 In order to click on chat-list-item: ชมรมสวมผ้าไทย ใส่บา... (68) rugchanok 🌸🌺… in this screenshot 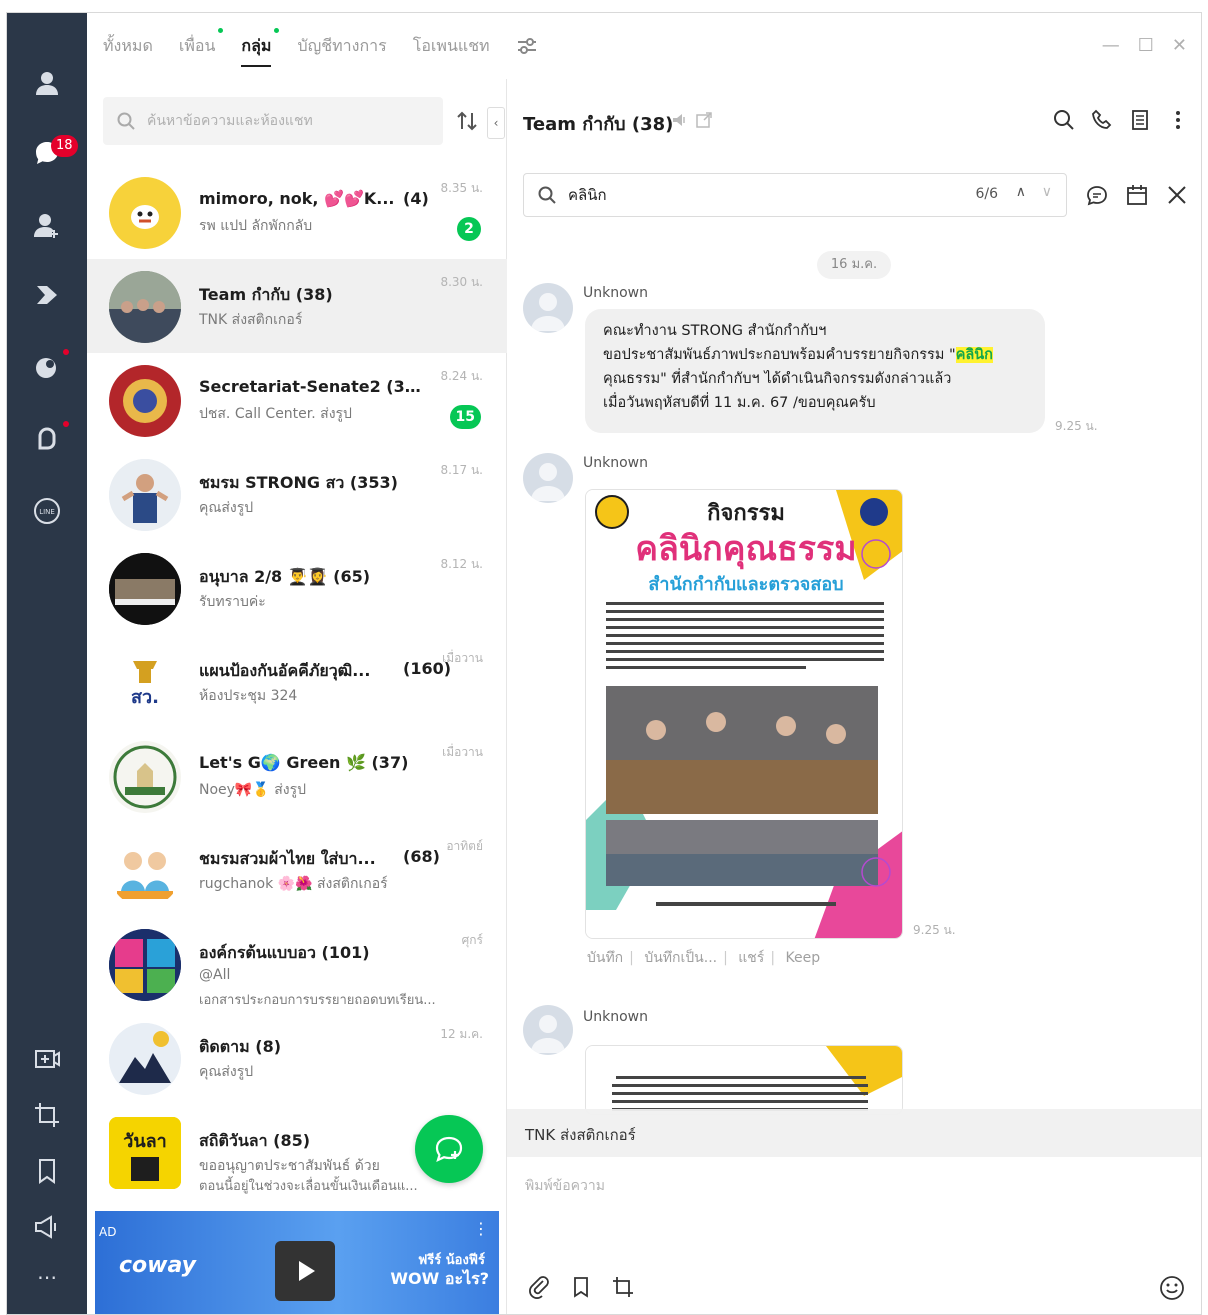, I will do `click(297, 870)`.